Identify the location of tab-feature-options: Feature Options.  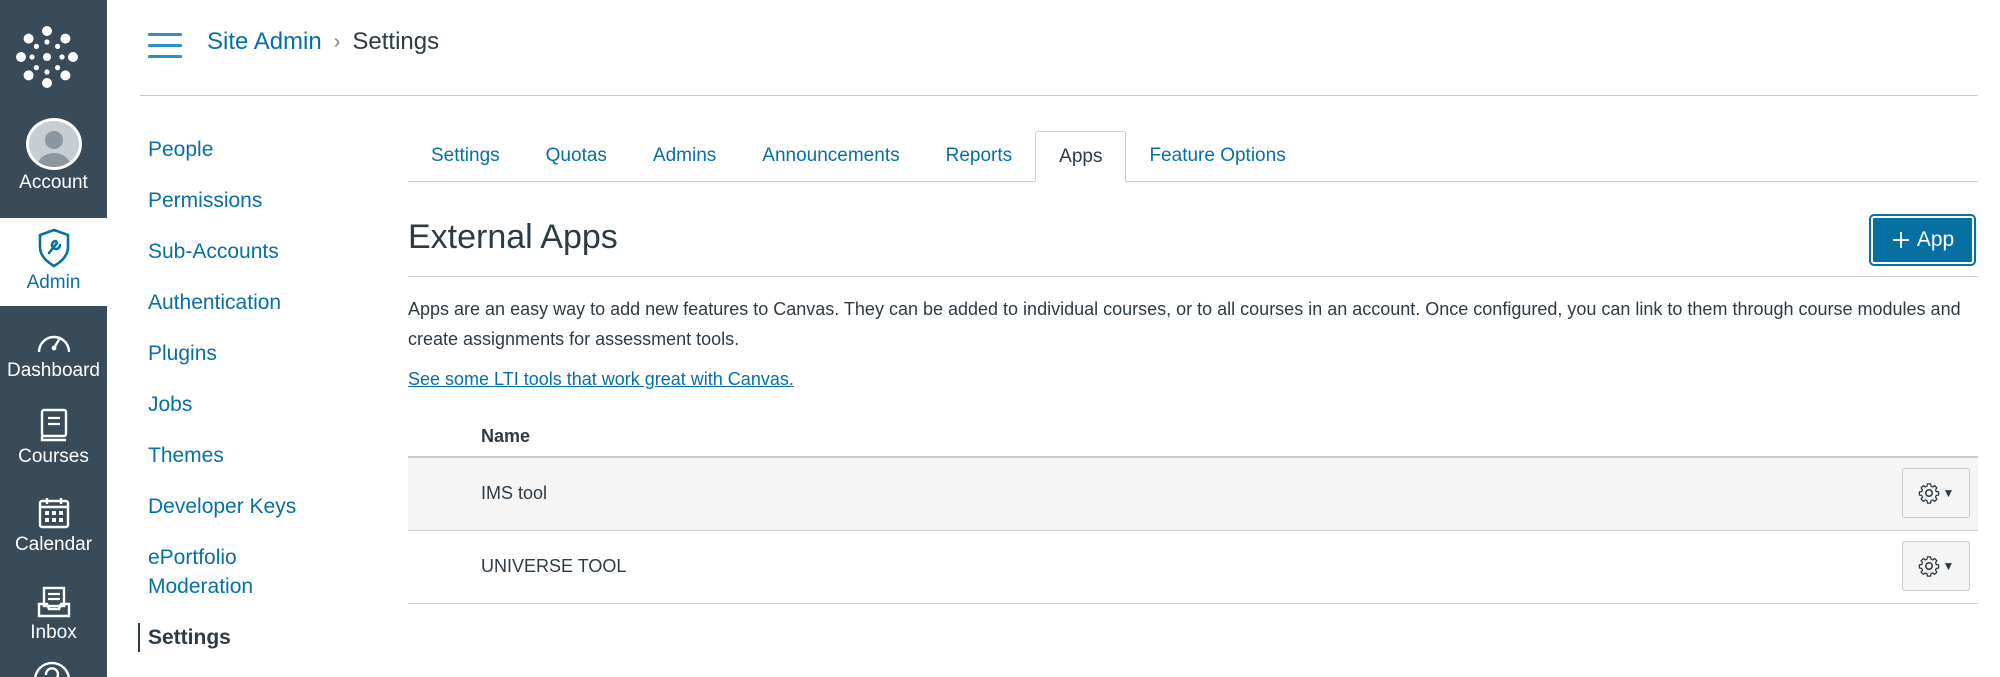
(1217, 156).